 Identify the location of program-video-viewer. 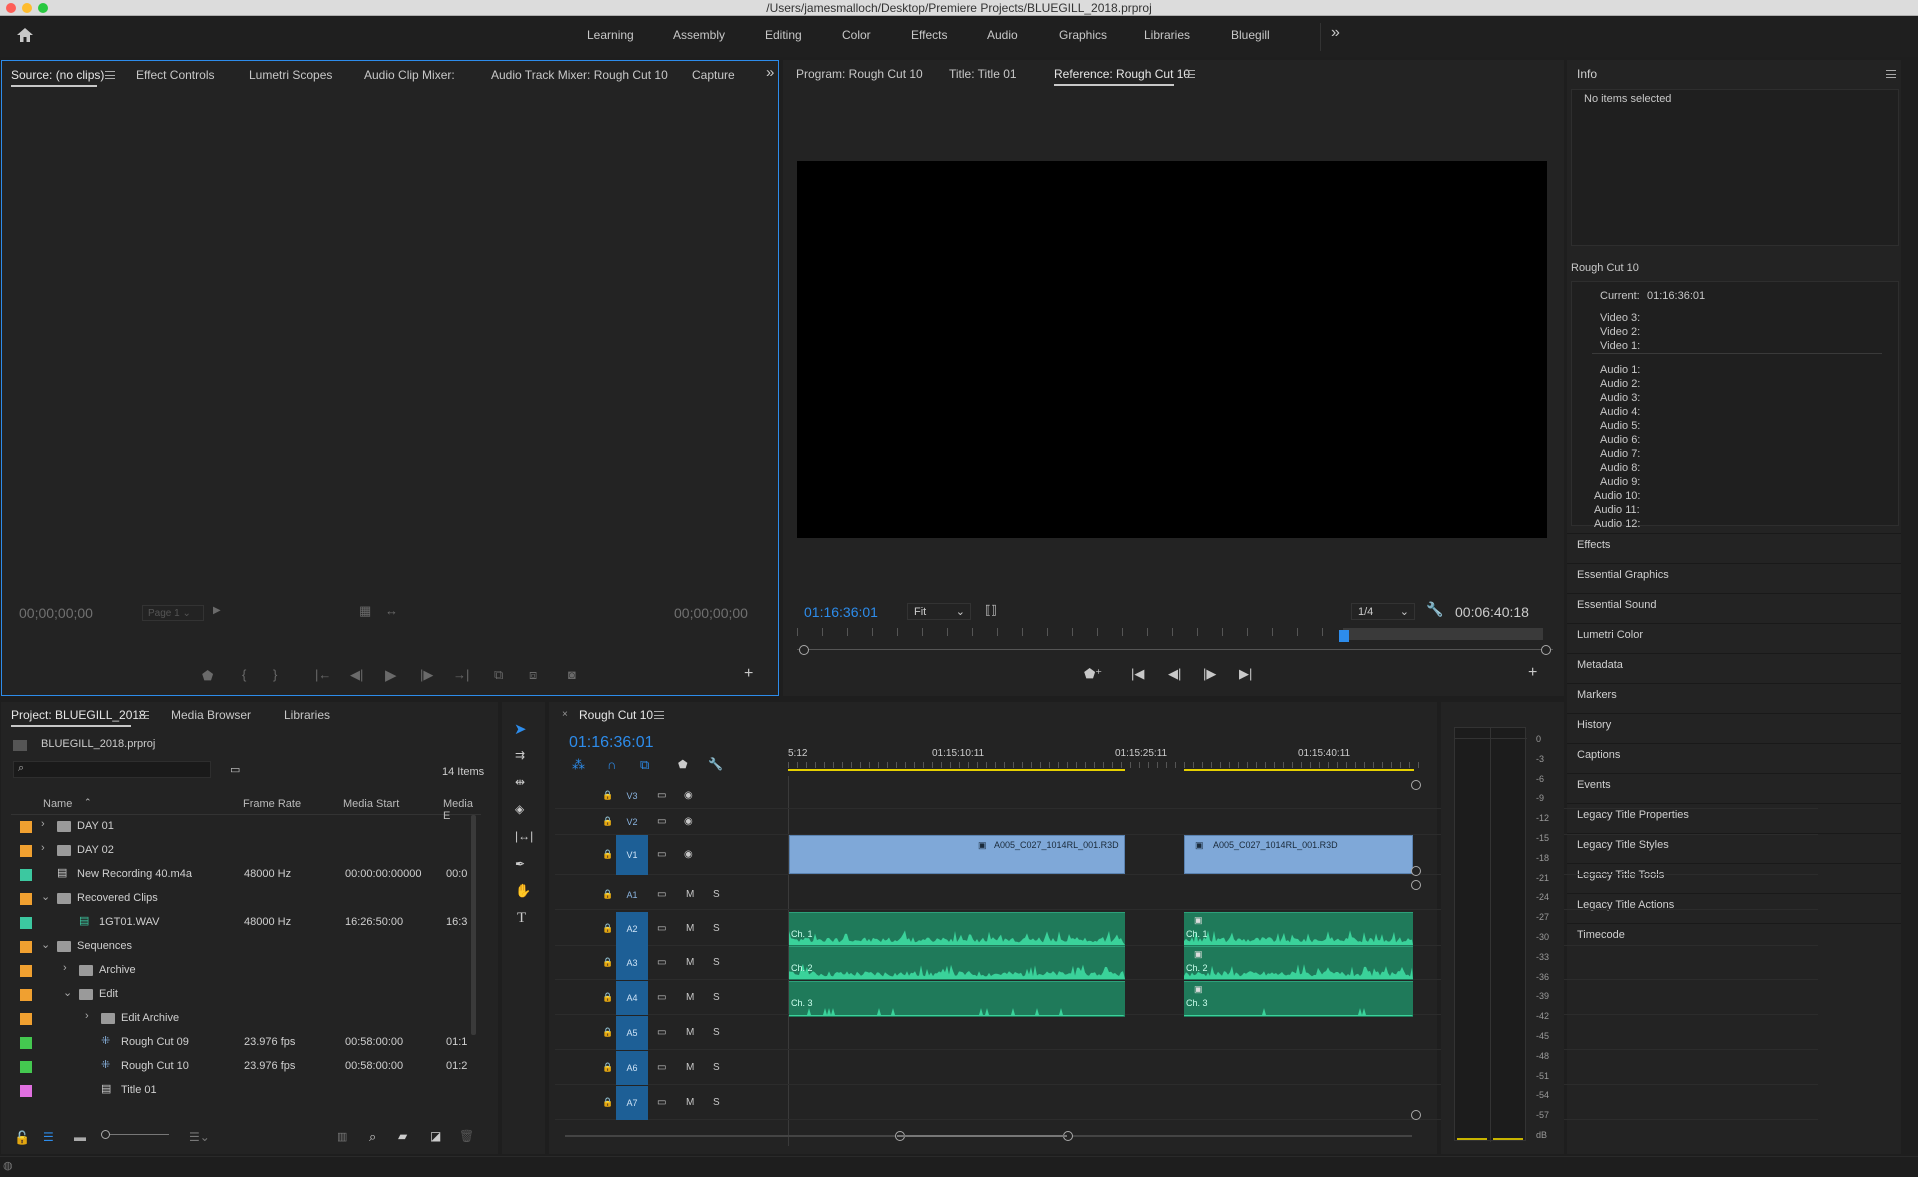
(1172, 349).